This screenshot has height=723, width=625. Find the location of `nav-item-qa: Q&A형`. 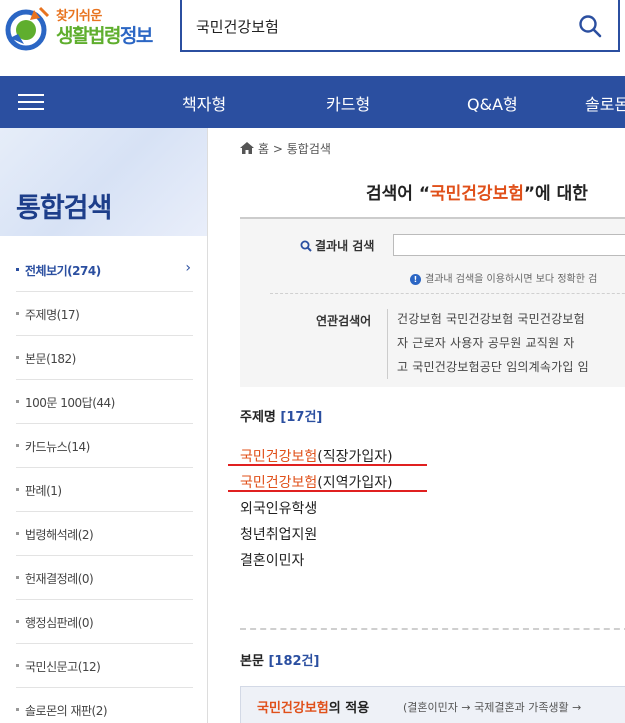

nav-item-qa: Q&A형 is located at coordinates (492, 103).